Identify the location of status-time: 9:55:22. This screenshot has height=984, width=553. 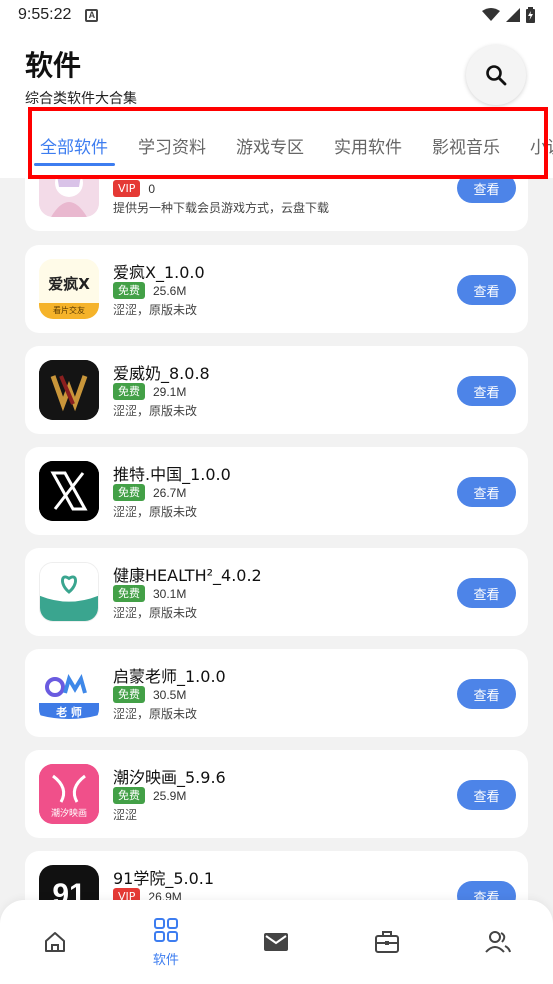
(45, 14).